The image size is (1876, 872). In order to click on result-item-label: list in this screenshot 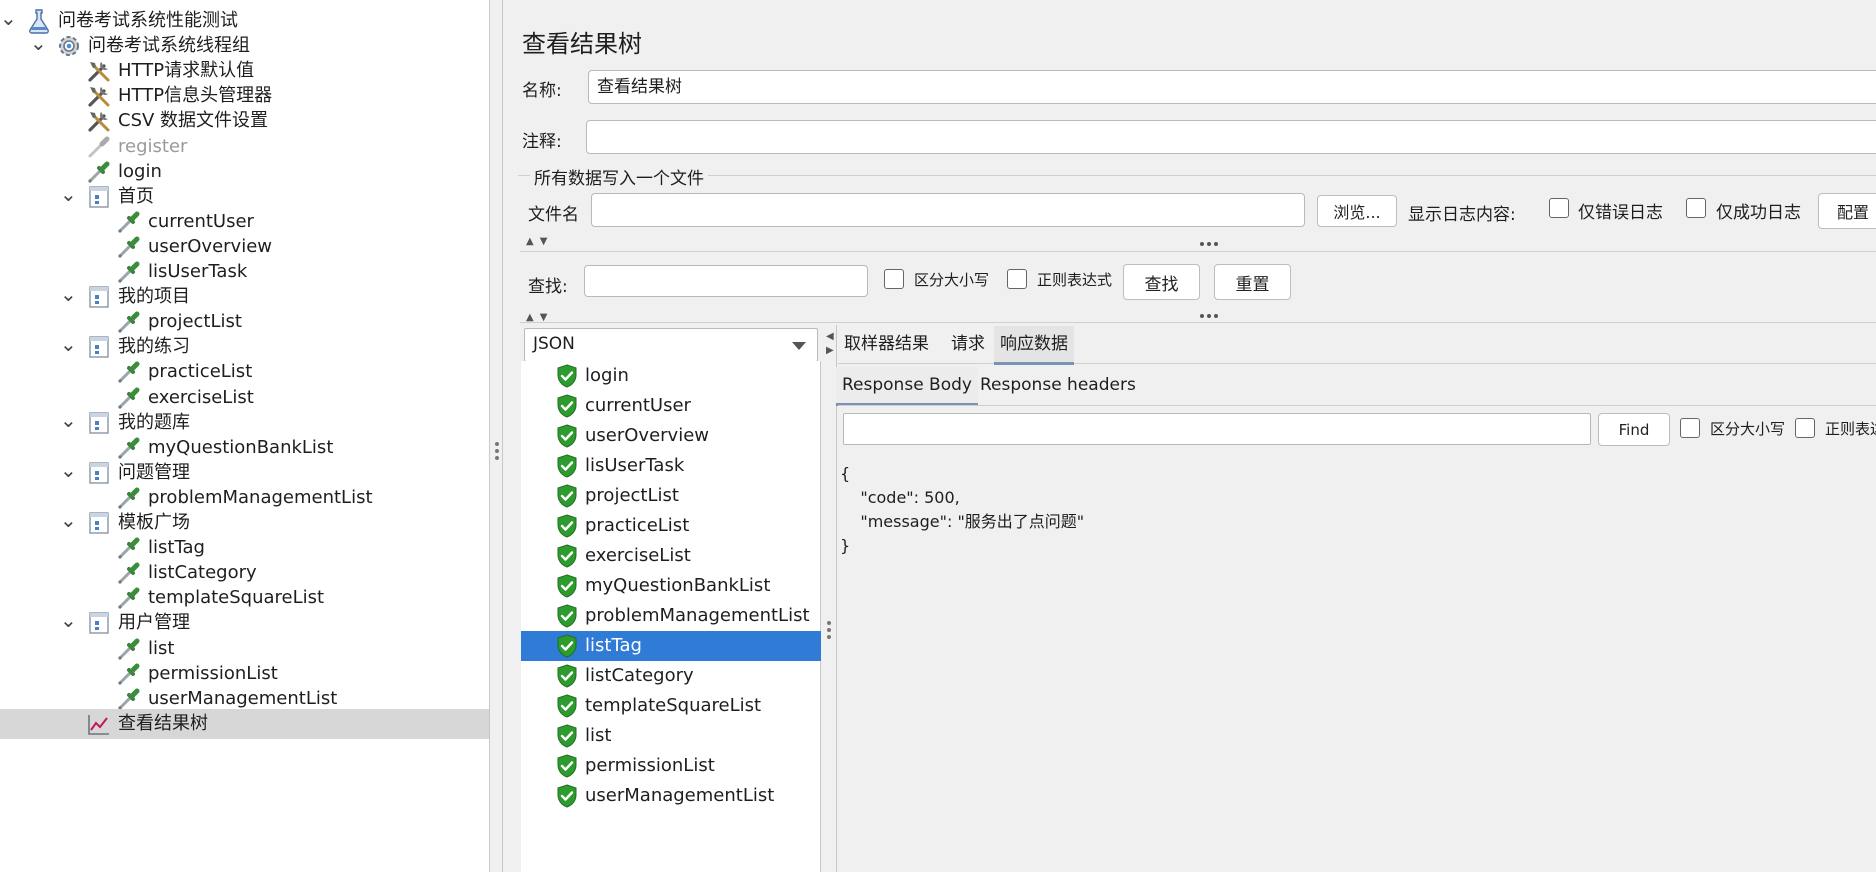, I will do `click(598, 735)`.